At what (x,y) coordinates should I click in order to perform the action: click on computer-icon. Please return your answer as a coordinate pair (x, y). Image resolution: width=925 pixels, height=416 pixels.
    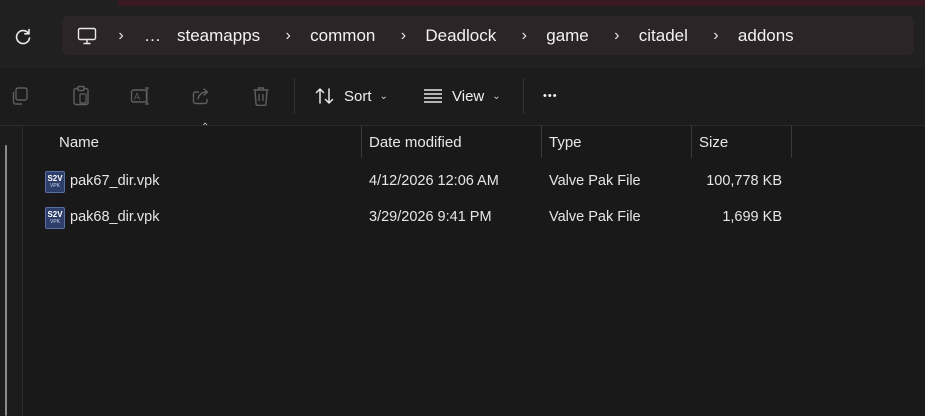
    Looking at the image, I should click on (87, 35).